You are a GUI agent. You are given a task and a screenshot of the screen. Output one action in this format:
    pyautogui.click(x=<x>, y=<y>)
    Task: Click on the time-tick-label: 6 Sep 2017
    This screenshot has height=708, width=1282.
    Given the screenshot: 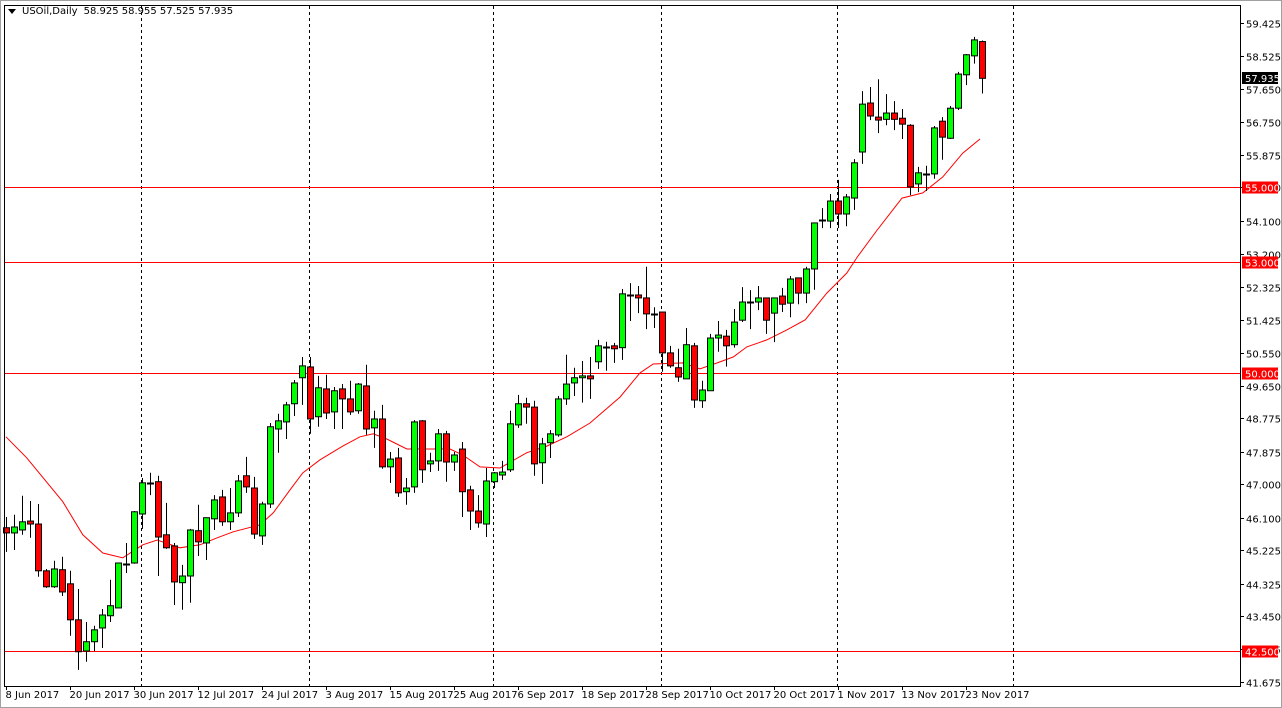 What is the action you would take?
    pyautogui.click(x=546, y=695)
    